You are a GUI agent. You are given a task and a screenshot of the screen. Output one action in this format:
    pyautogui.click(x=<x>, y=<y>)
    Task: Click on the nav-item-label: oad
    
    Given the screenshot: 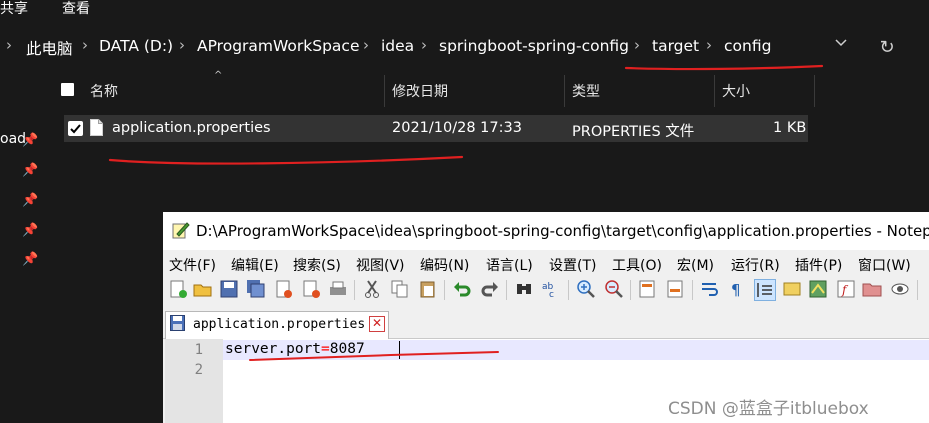 What is the action you would take?
    pyautogui.click(x=13, y=139)
    